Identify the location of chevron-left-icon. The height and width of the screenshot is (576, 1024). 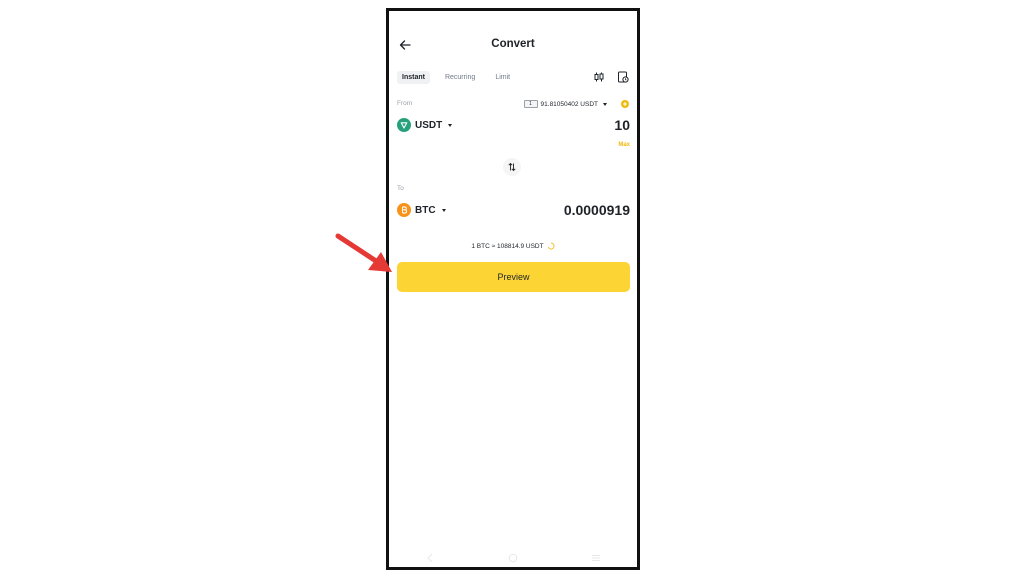
(430, 558).